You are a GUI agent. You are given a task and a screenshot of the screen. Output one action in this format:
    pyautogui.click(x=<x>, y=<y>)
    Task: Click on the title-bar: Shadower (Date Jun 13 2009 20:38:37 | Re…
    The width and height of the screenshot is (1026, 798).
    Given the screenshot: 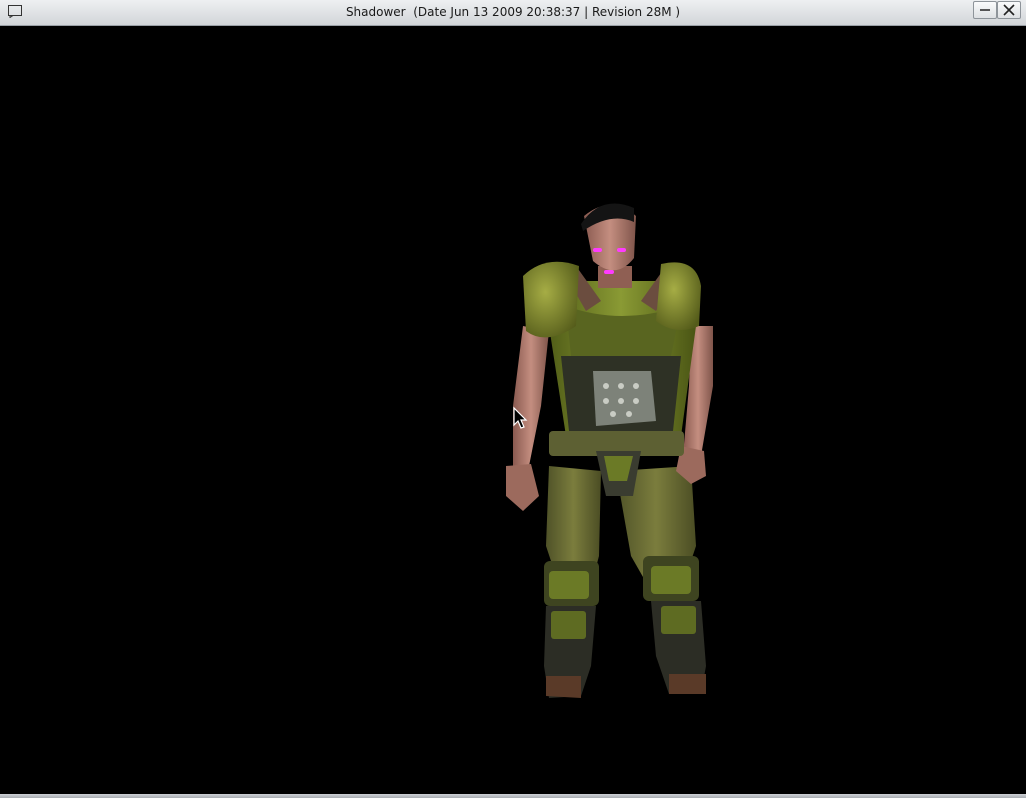 What is the action you would take?
    pyautogui.click(x=513, y=13)
    